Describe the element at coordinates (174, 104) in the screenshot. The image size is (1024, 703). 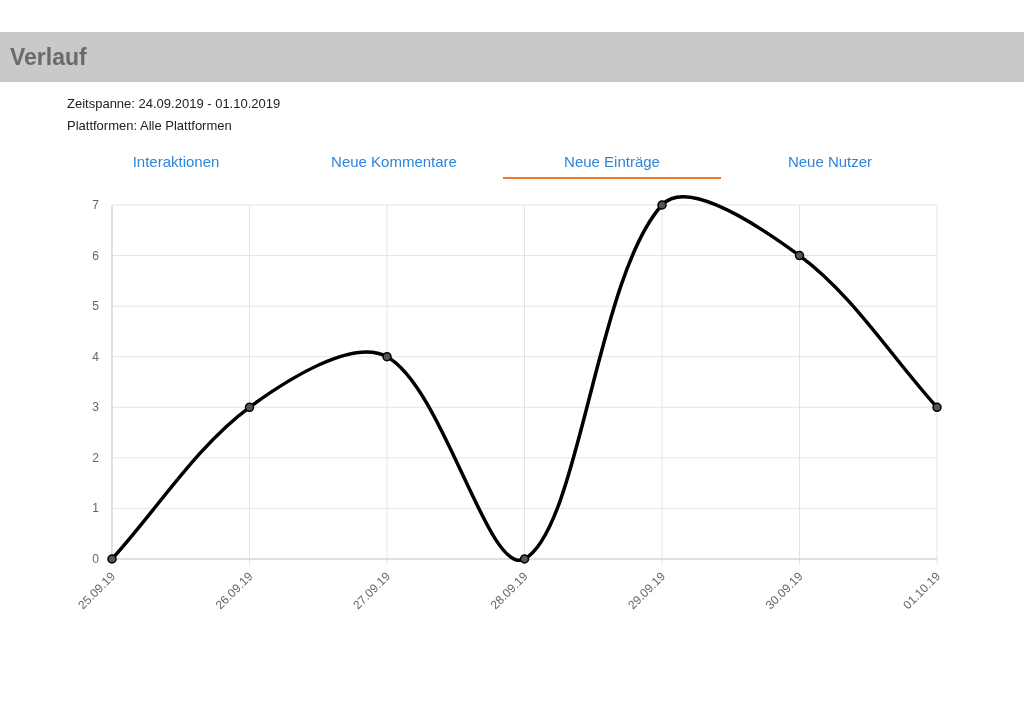
I see `info-text: Zeitspanne: 24.09.2019 - 01.10.2019` at that location.